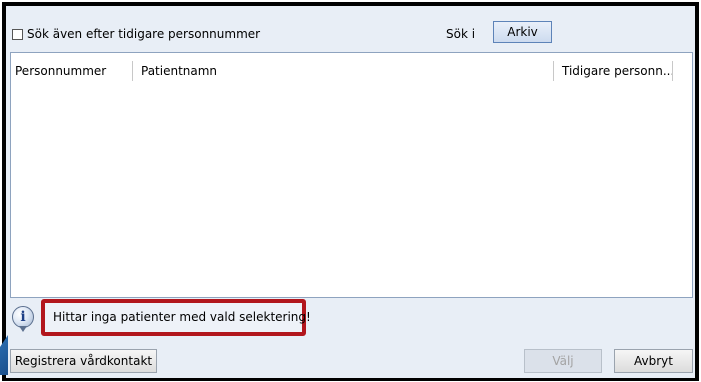  What do you see at coordinates (83, 361) in the screenshot?
I see `register-care-contact-button: Registrera vårdkontakt` at bounding box center [83, 361].